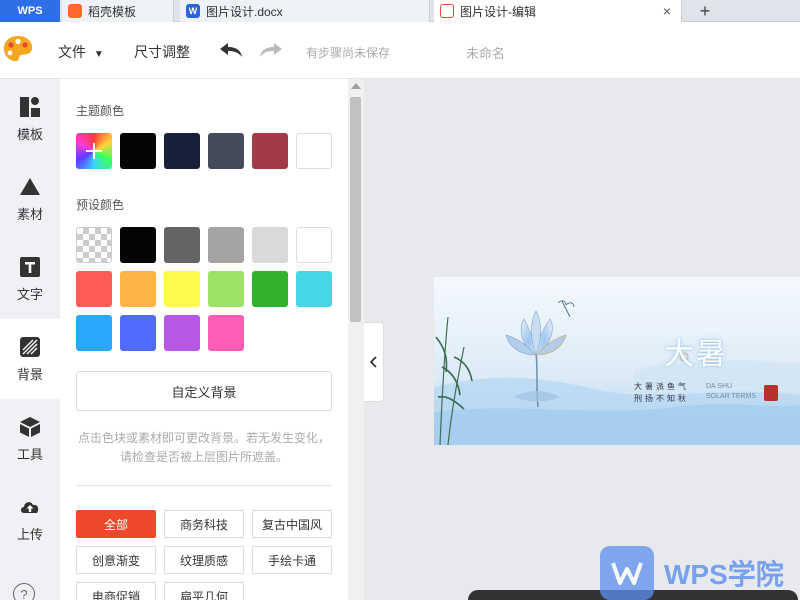  Describe the element at coordinates (30, 11) in the screenshot. I see `tab-wps-home: WPS` at that location.